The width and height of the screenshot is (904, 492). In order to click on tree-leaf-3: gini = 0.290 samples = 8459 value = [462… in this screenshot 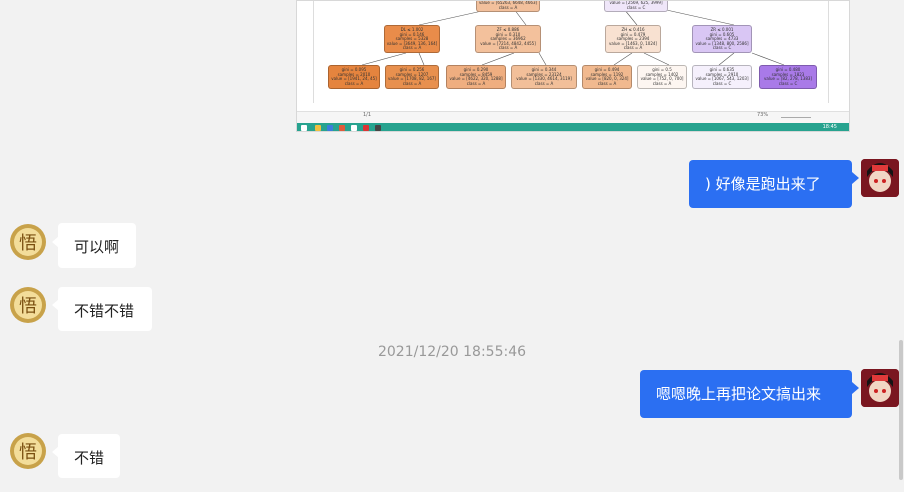, I will do `click(476, 77)`.